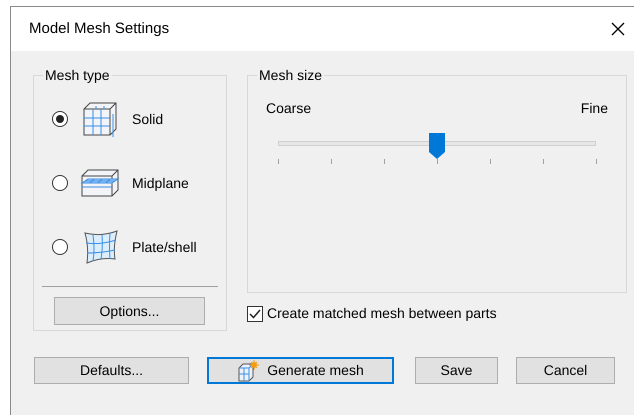 This screenshot has height=415, width=634. What do you see at coordinates (289, 108) in the screenshot?
I see `coarse-label: Coarse` at bounding box center [289, 108].